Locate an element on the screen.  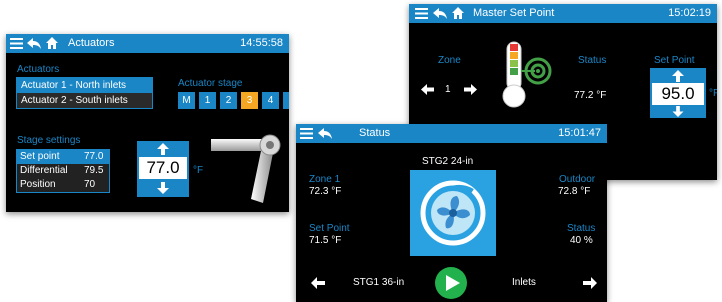
clock: 15:02:19 is located at coordinates (689, 13).